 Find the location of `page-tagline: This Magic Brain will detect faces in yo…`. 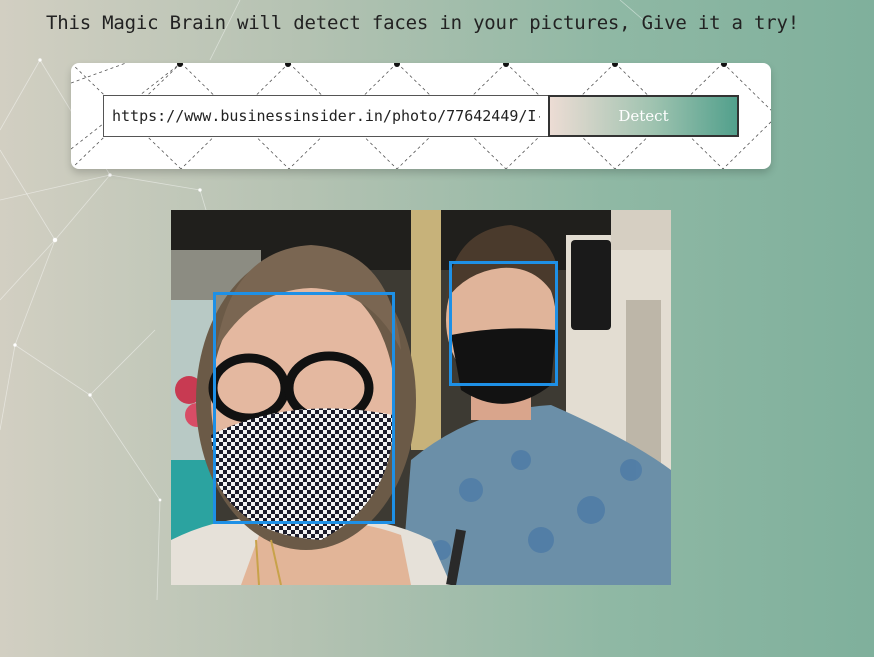

page-tagline: This Magic Brain will detect faces in yo… is located at coordinates (422, 23).